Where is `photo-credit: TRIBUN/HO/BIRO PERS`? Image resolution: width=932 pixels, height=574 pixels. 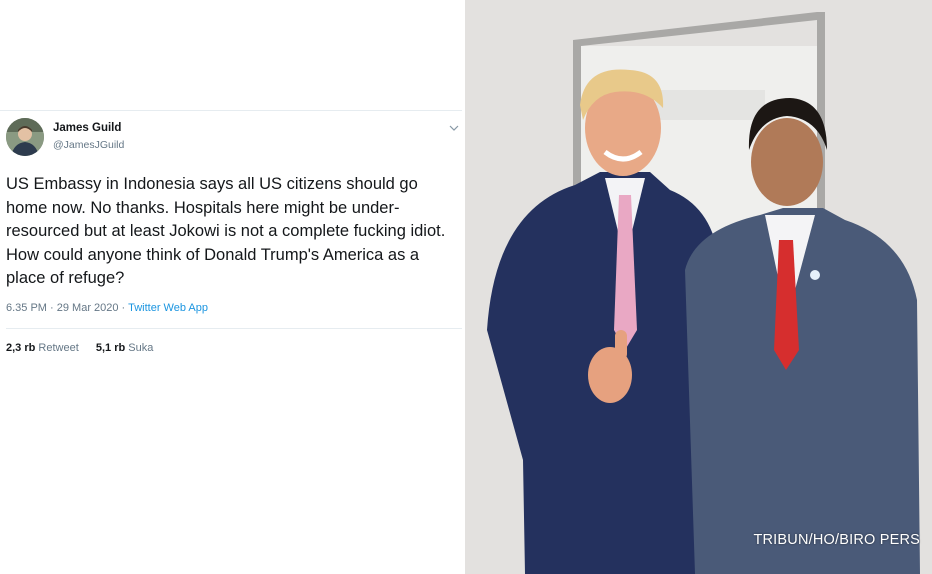
photo-credit: TRIBUN/HO/BIRO PERS is located at coordinates (836, 540).